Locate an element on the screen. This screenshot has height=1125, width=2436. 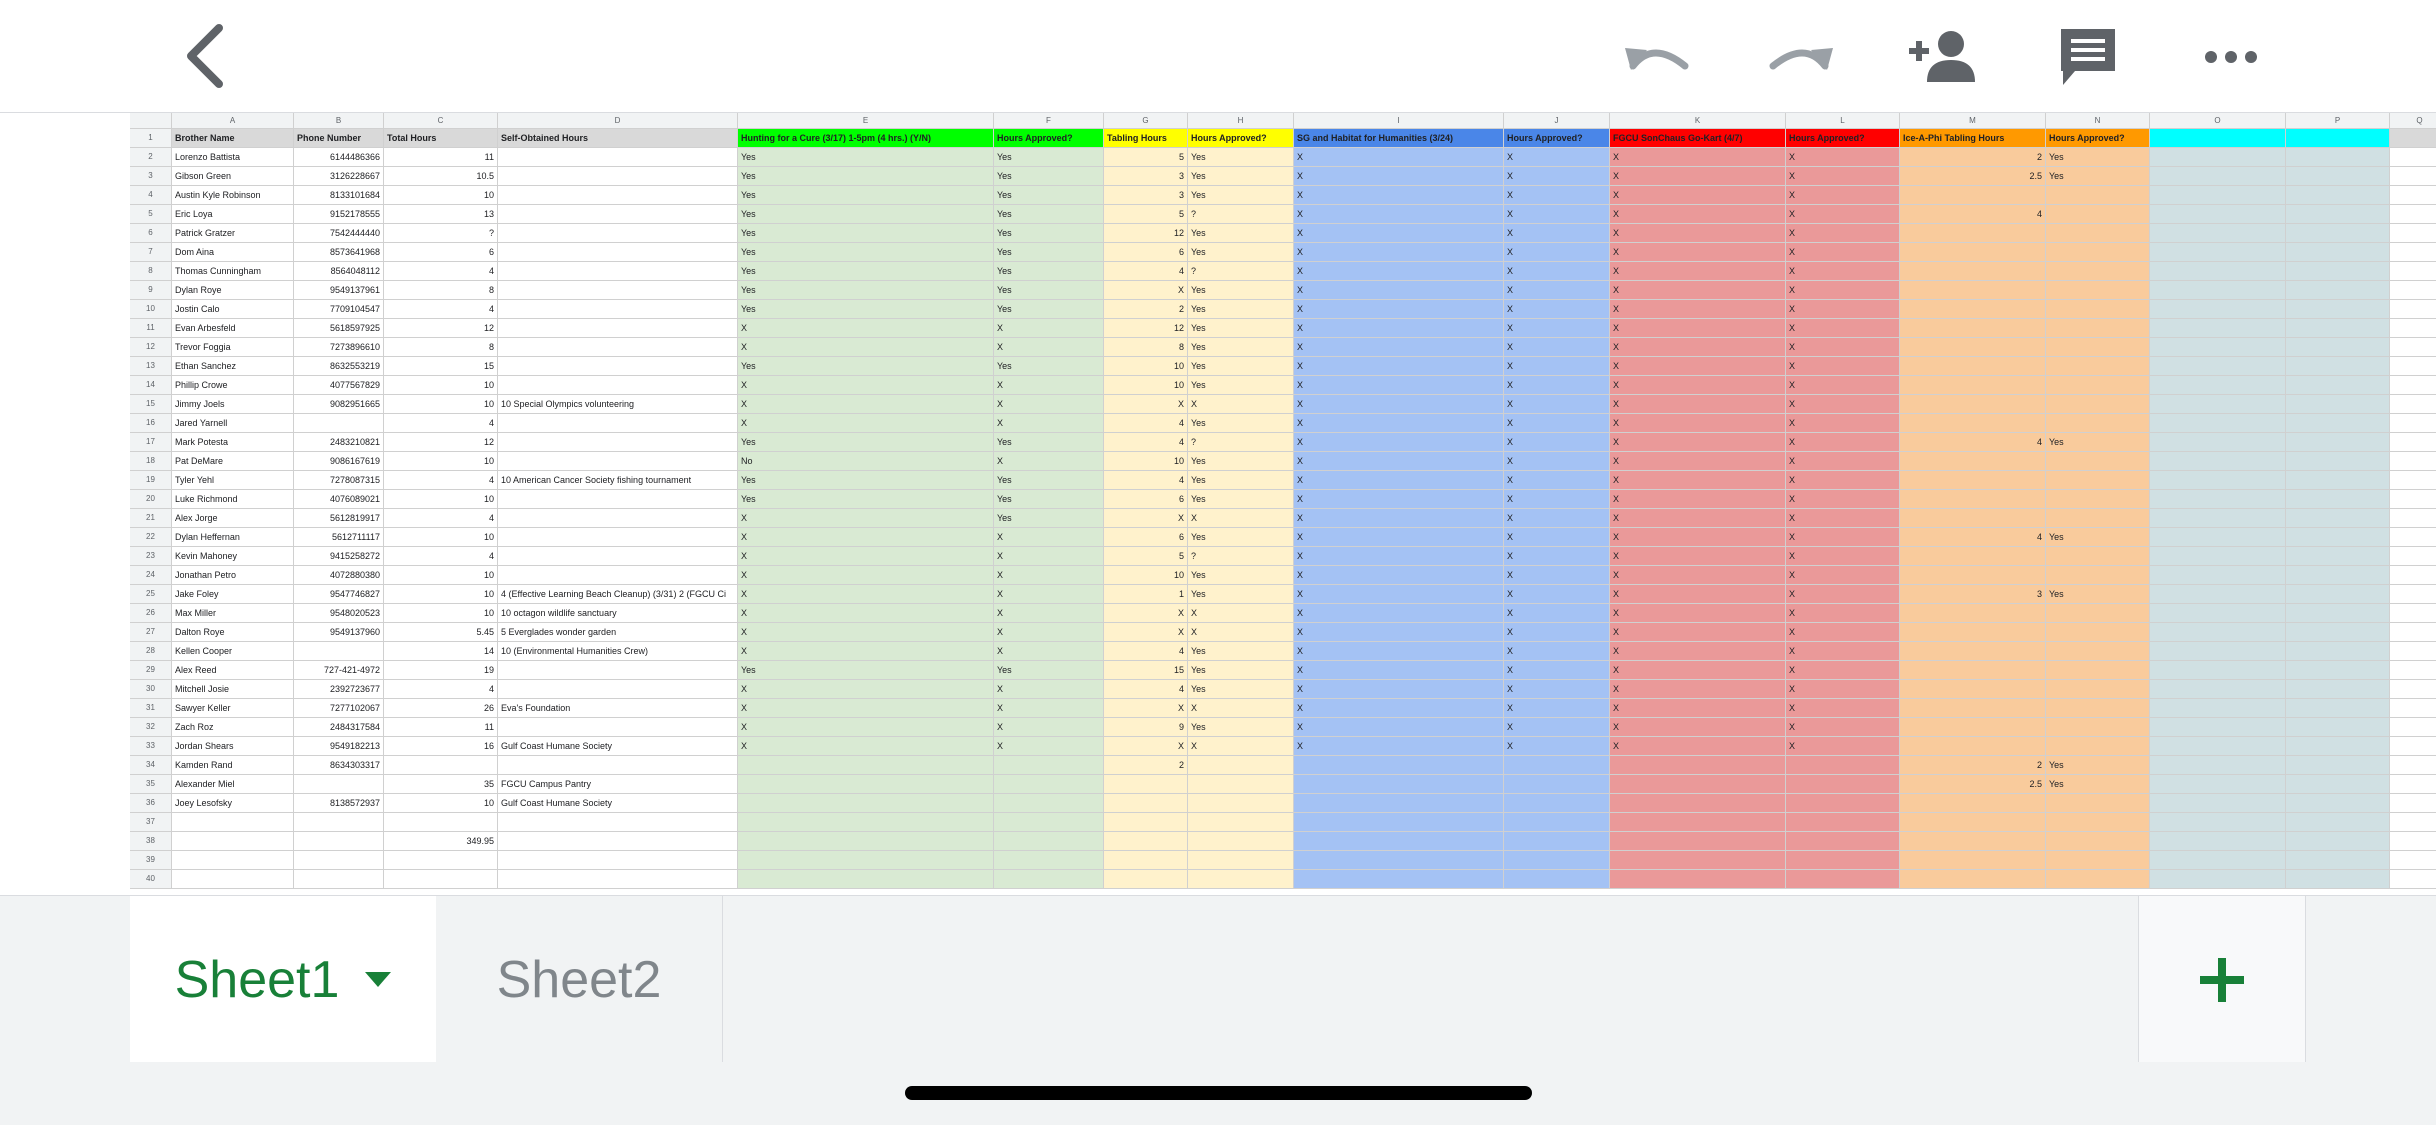
table-cell: Austin Kyle Robinson is located at coordinates (233, 195).